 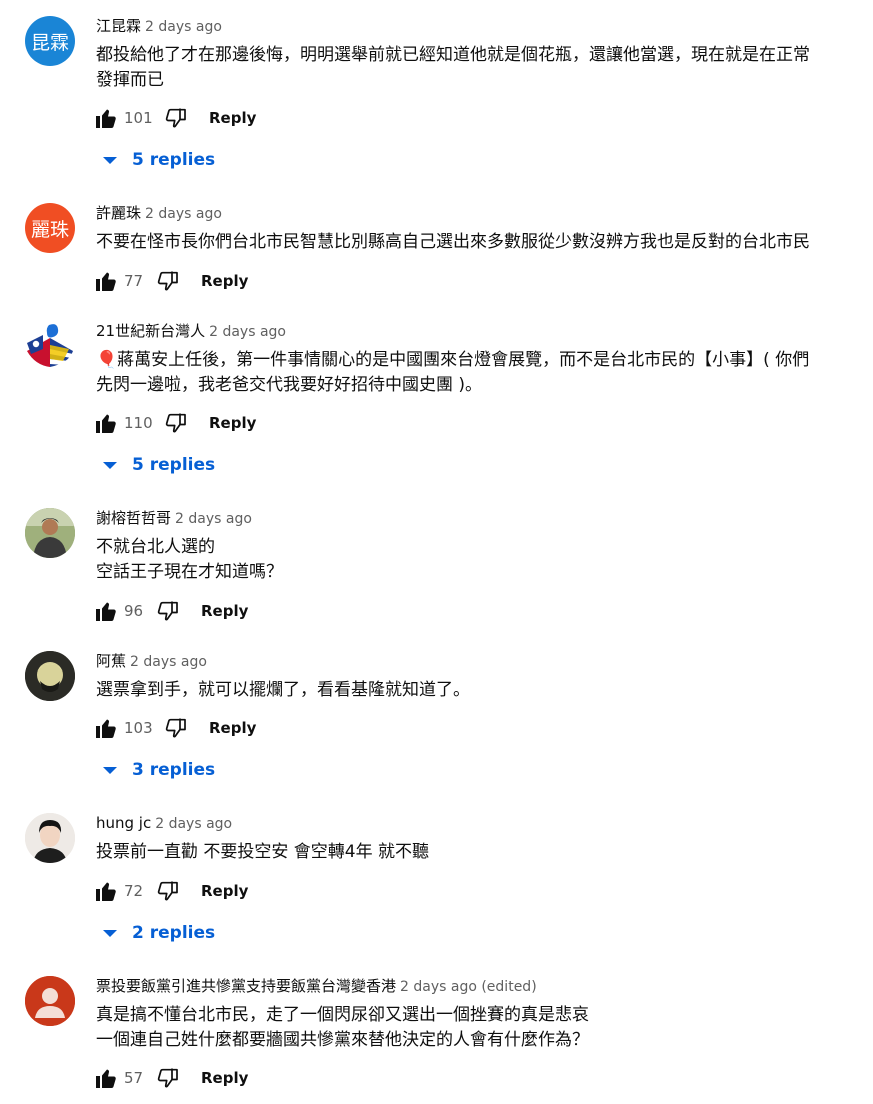 I want to click on comment-header: 阿蕉 2 days ago, so click(x=151, y=661).